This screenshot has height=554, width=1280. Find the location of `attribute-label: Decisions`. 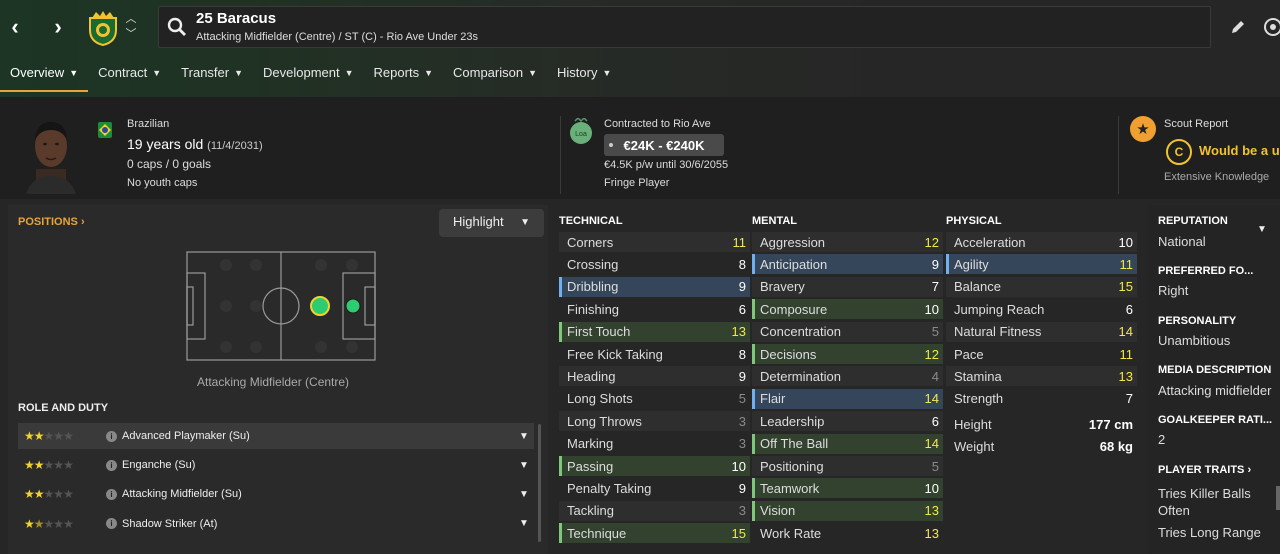

attribute-label: Decisions is located at coordinates (788, 354).